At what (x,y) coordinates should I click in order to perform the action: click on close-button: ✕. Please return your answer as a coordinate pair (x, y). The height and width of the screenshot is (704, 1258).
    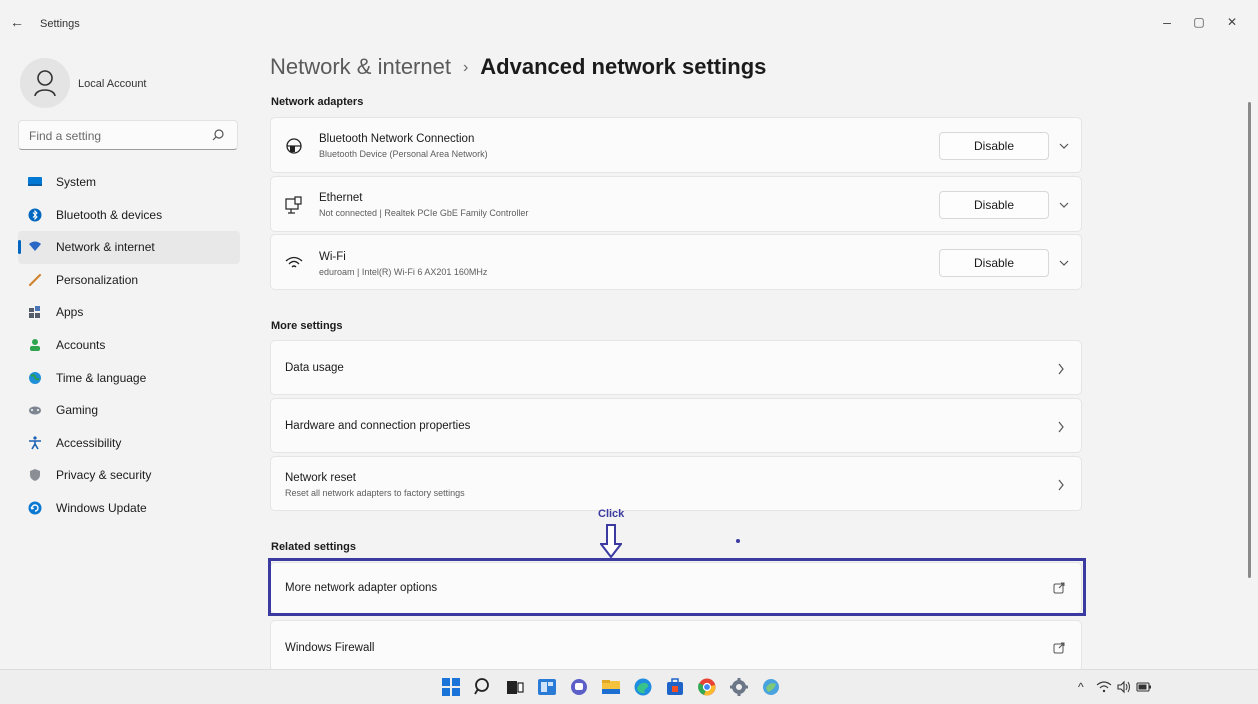
    Looking at the image, I should click on (1232, 22).